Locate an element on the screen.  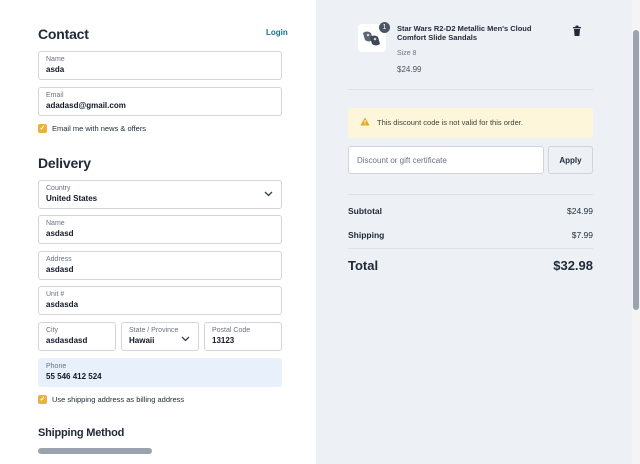
field-value: 13123 is located at coordinates (223, 340).